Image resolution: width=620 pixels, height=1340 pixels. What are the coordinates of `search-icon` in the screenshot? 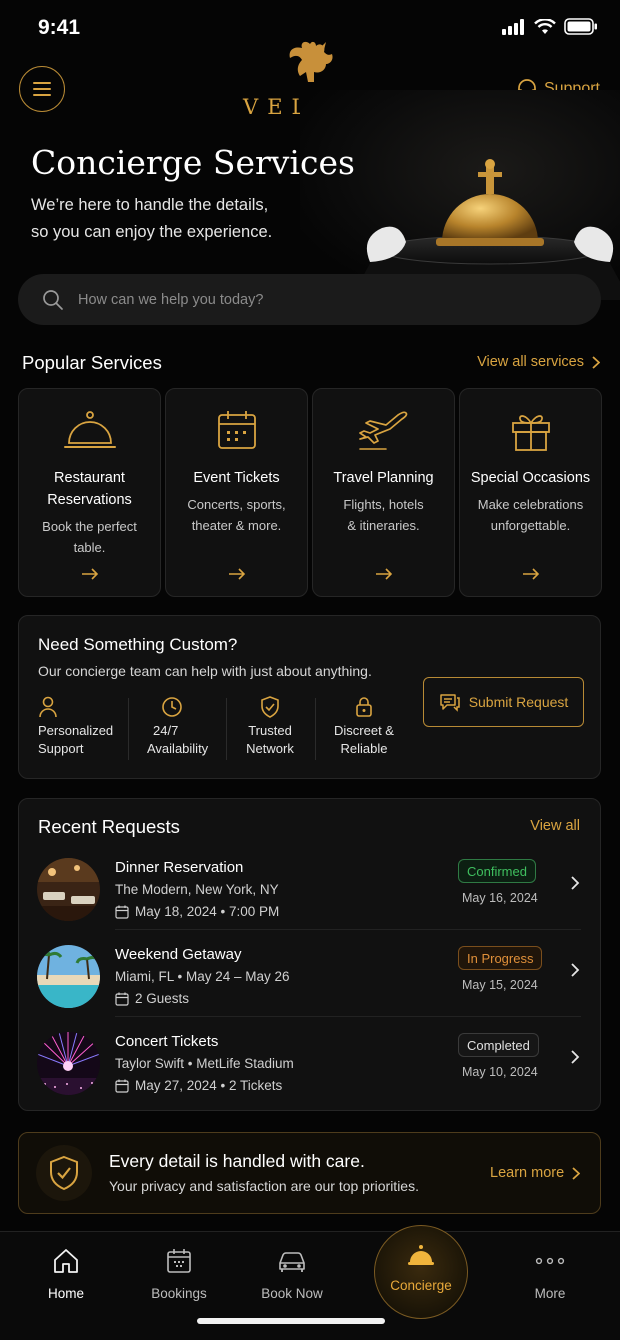 It's located at (53, 299).